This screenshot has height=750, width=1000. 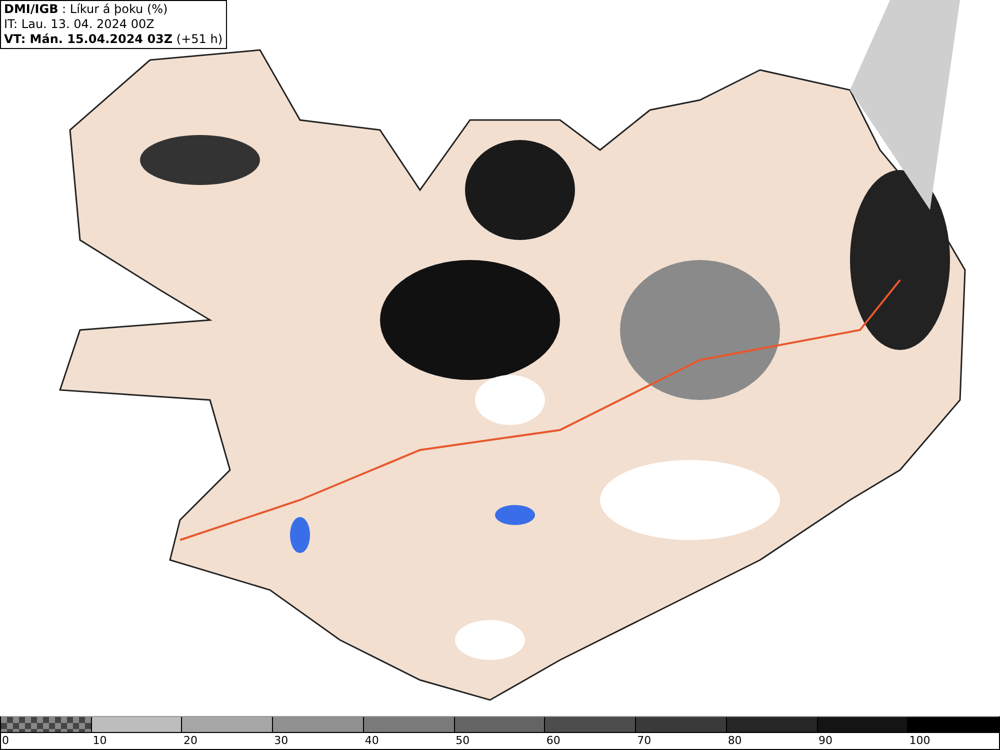 I want to click on header-text: VT: Mán. 15.04.2024 03Z (+51 h), so click(x=113, y=39).